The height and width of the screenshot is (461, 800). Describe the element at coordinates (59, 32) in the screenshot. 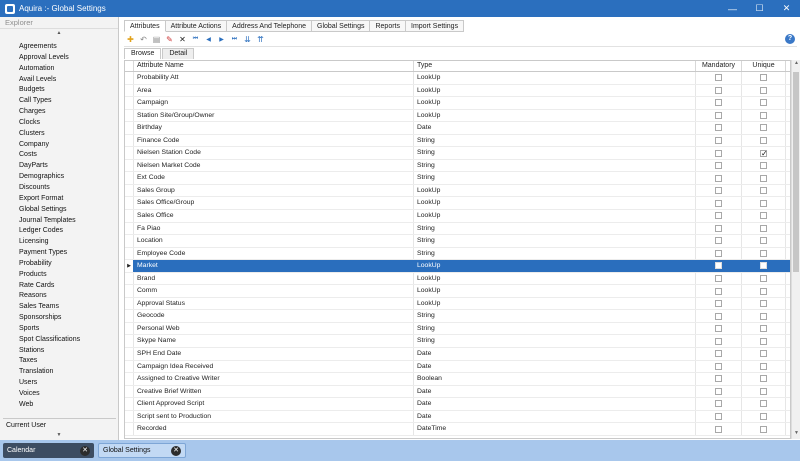

I see `explorer-scroll-up-icon: ▲` at that location.